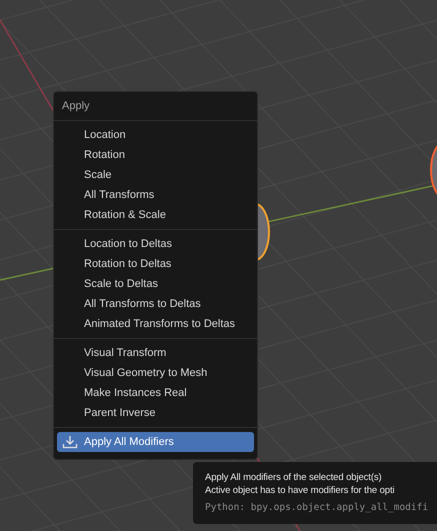 This screenshot has height=531, width=437. I want to click on menu-item: Parent Inverse, so click(155, 413).